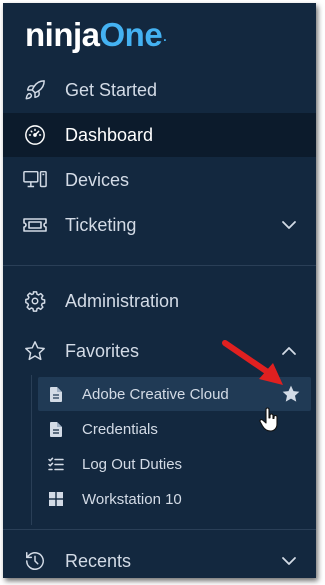  I want to click on favorite-label: Log Out Duties, so click(132, 464).